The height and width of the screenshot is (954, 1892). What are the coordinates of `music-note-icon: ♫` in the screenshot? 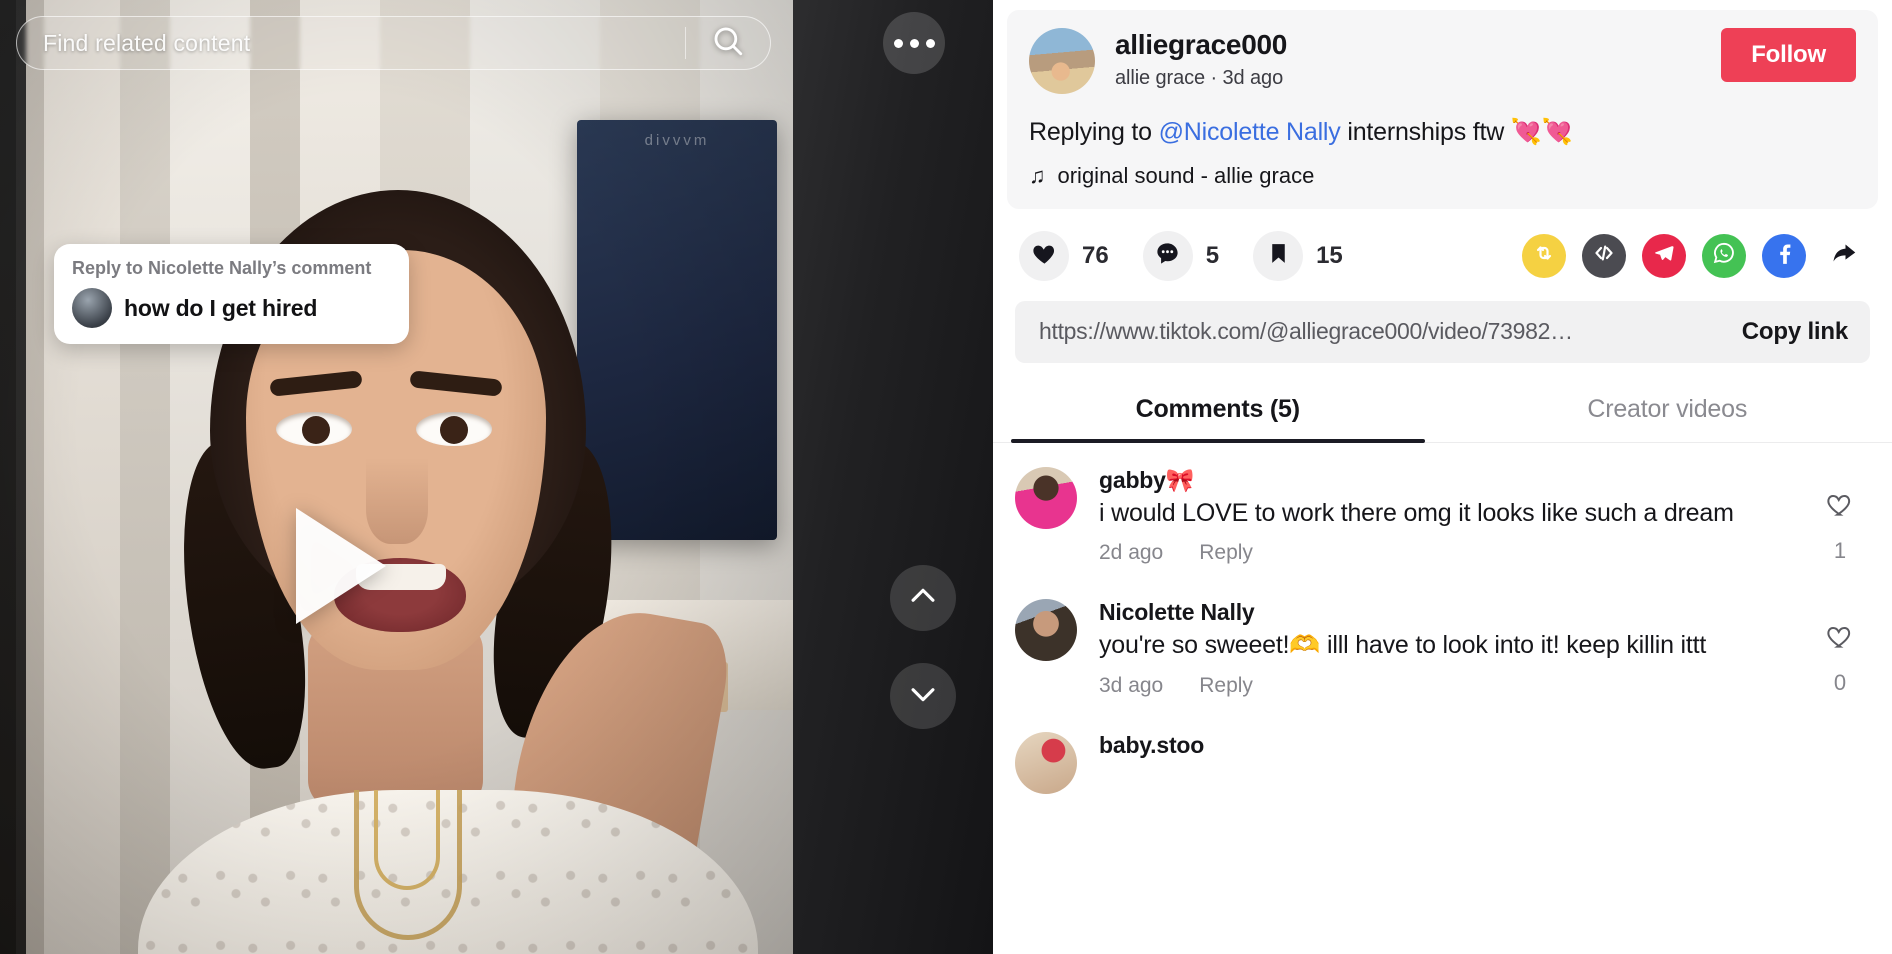 It's located at (1037, 175).